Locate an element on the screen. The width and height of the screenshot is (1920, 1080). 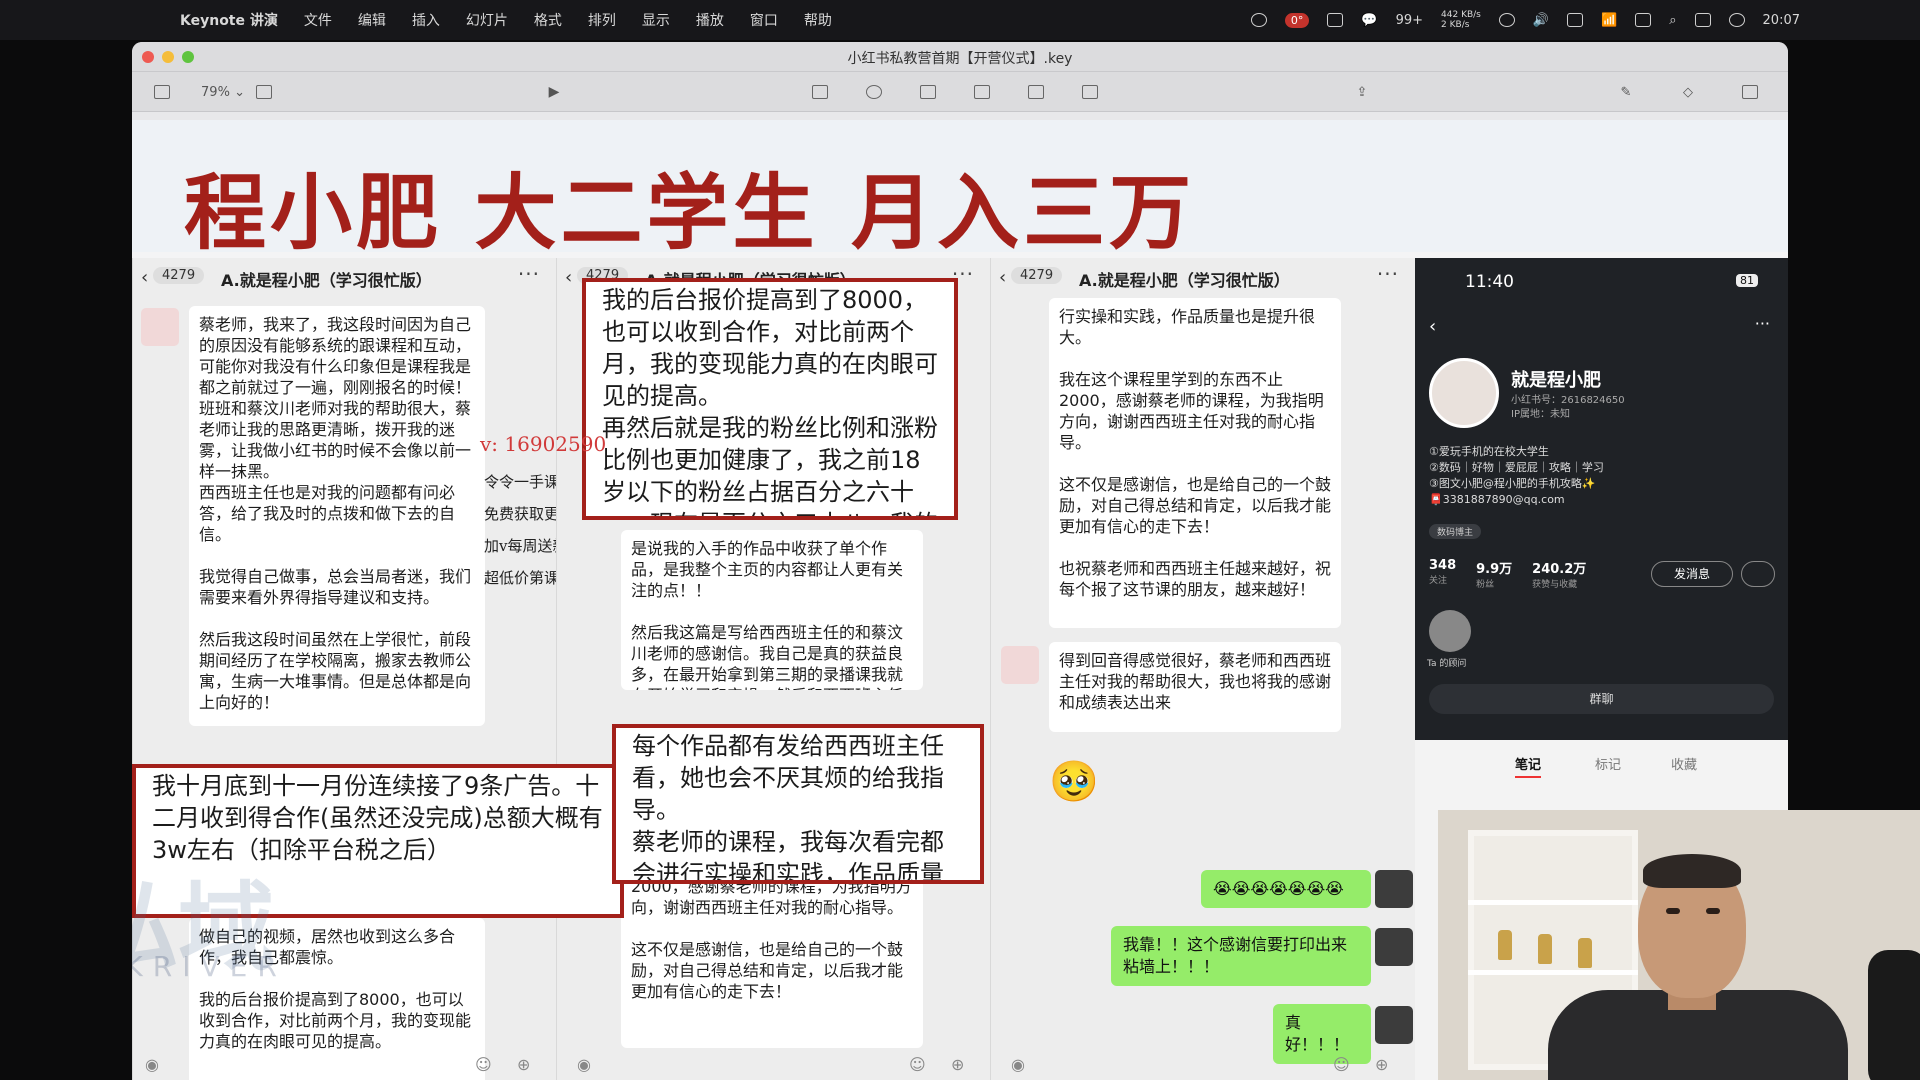
webcam-overlay is located at coordinates (1679, 945).